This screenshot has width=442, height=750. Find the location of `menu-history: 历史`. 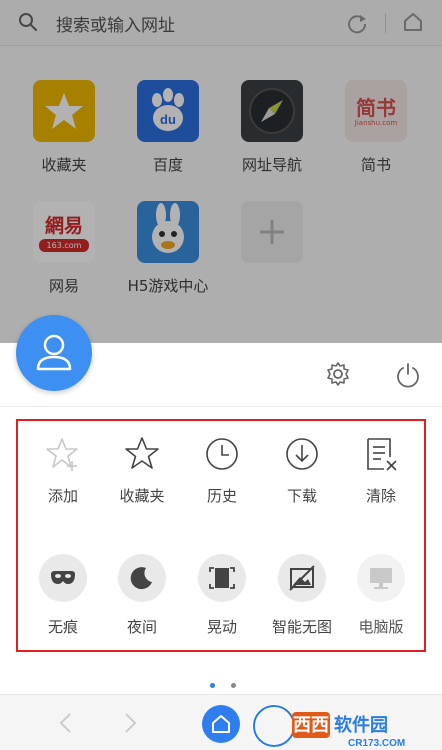

menu-history: 历史 is located at coordinates (222, 470).